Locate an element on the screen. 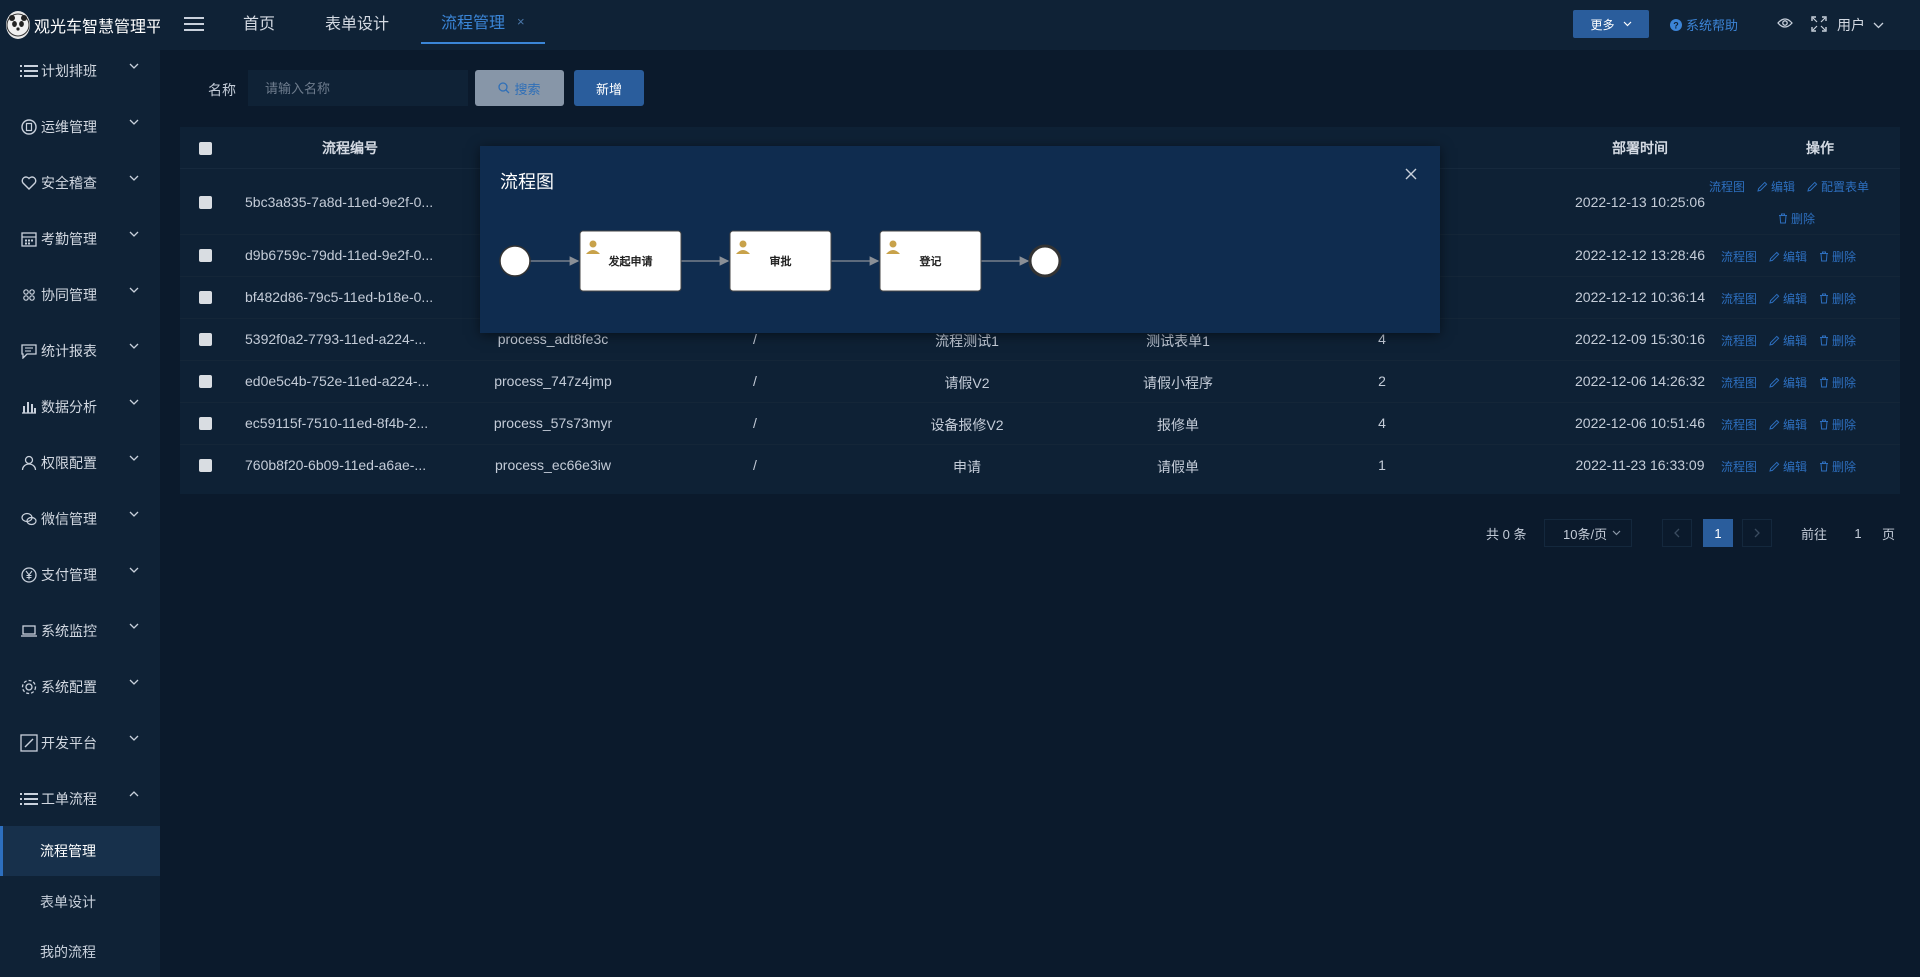 The image size is (1920, 977). close-icon is located at coordinates (1411, 174).